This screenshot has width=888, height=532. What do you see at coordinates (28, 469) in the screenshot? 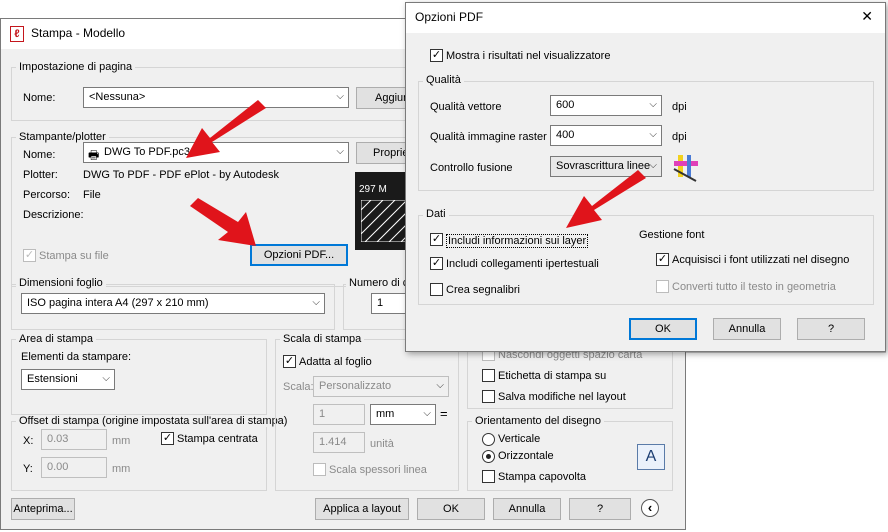
I see `offset-y-label: Y:` at bounding box center [28, 469].